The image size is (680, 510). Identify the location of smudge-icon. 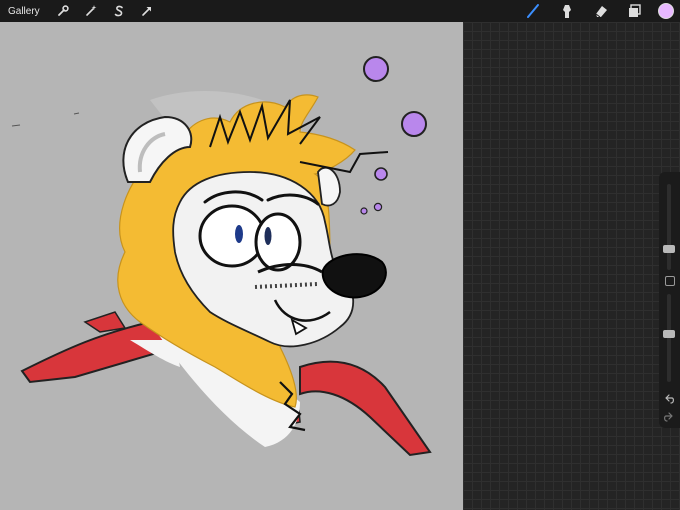
(567, 11).